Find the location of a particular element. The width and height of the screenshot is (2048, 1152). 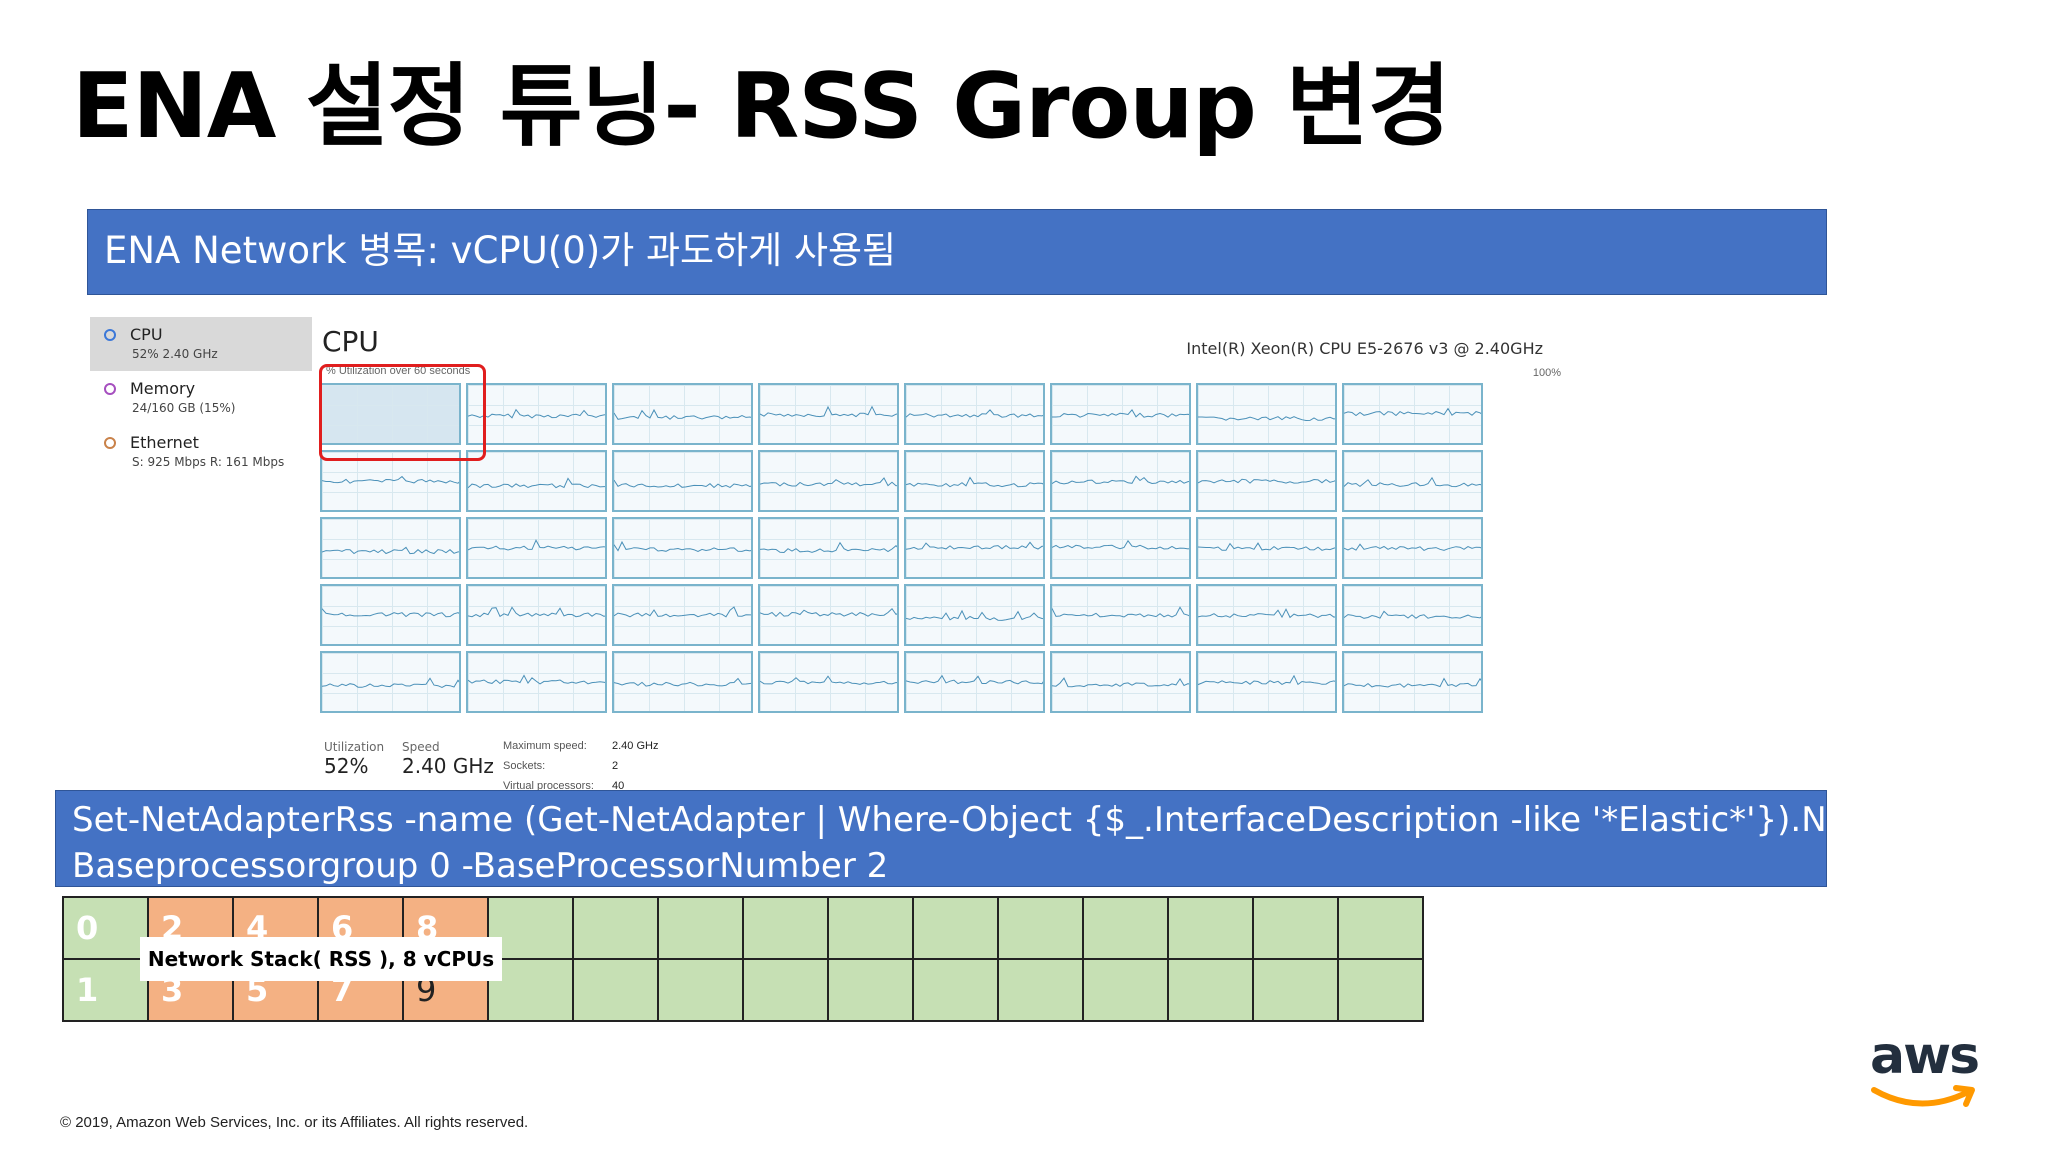

aws-smile-icon is located at coordinates (1923, 1096).